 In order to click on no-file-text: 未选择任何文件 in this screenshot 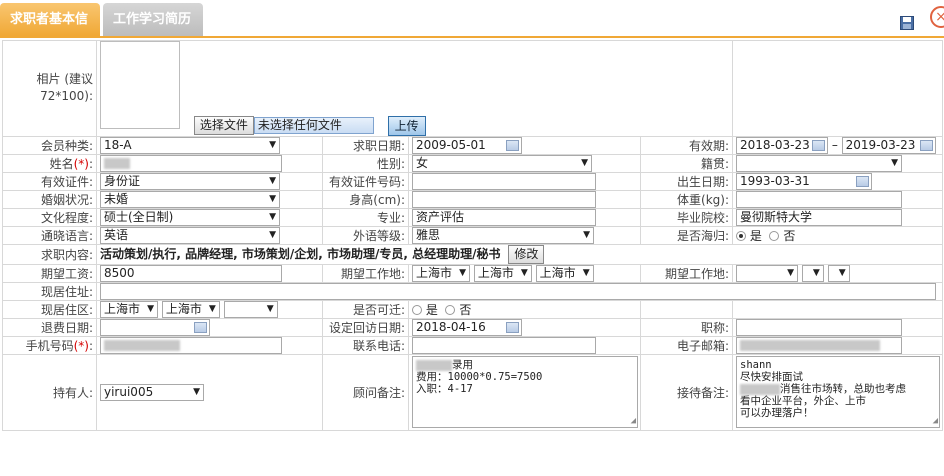, I will do `click(313, 125)`.